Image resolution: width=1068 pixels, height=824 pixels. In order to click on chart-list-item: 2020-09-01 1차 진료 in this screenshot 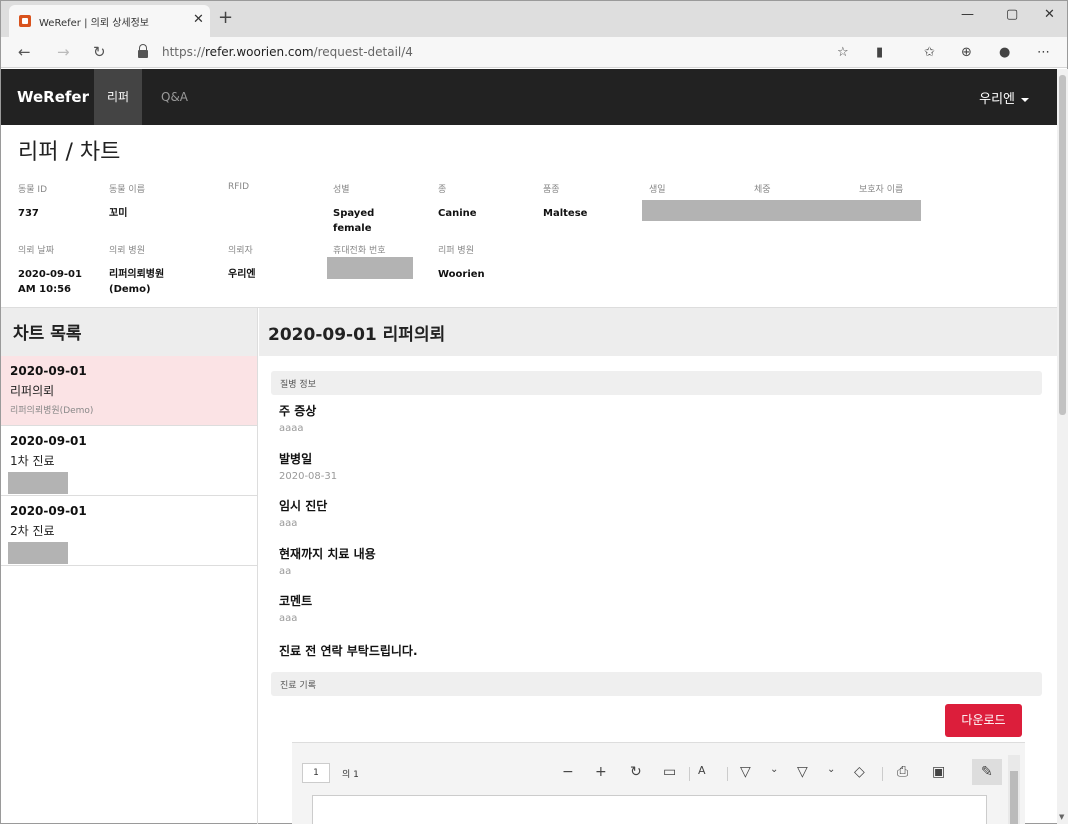, I will do `click(129, 461)`.